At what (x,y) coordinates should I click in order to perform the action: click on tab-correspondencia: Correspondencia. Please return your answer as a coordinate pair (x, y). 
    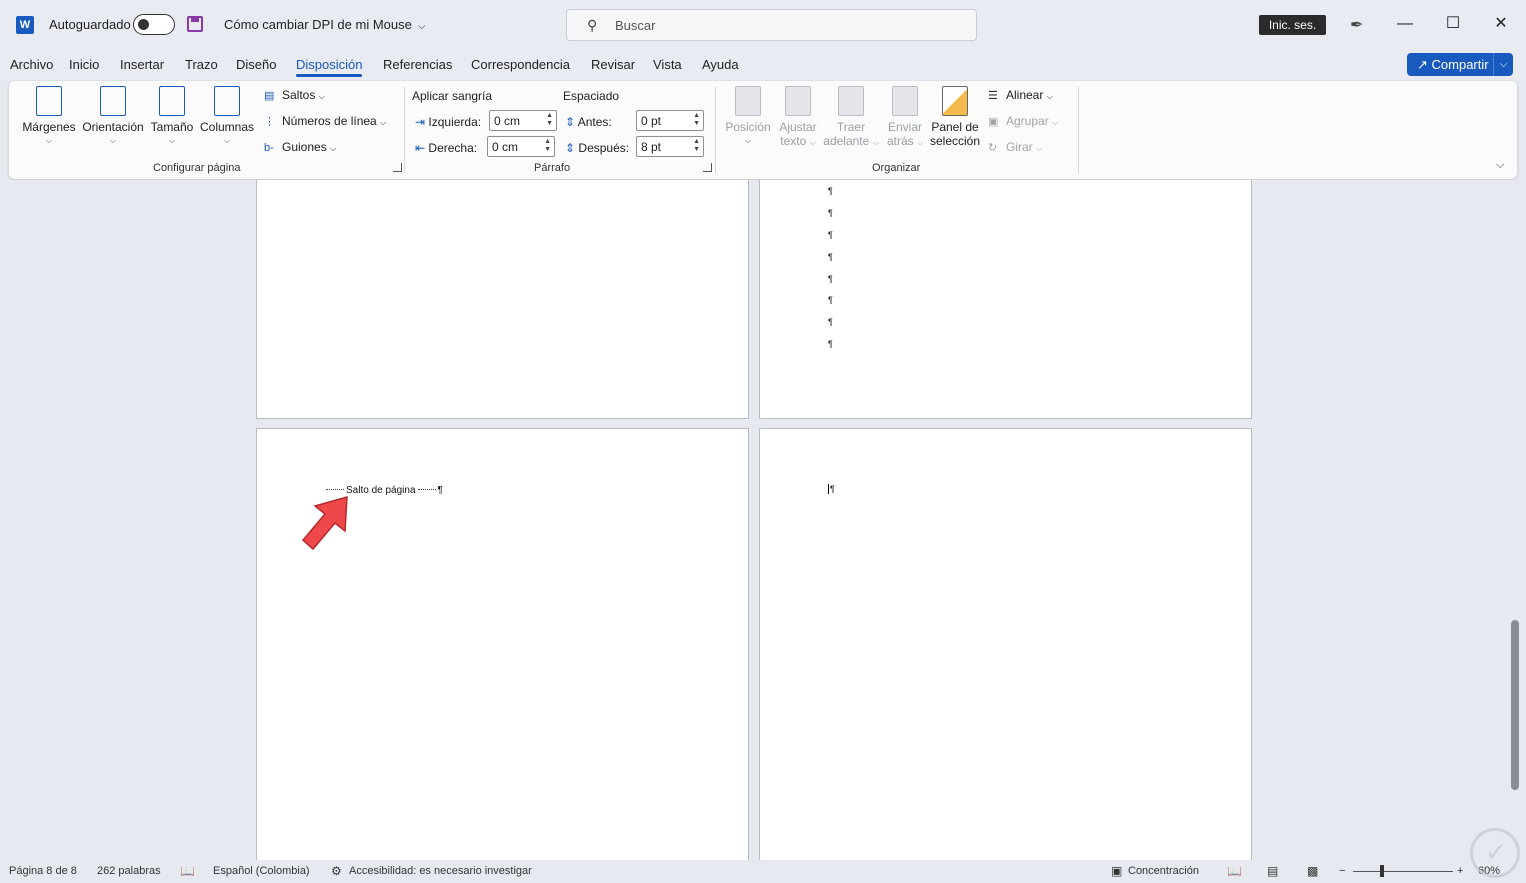
    Looking at the image, I should click on (520, 64).